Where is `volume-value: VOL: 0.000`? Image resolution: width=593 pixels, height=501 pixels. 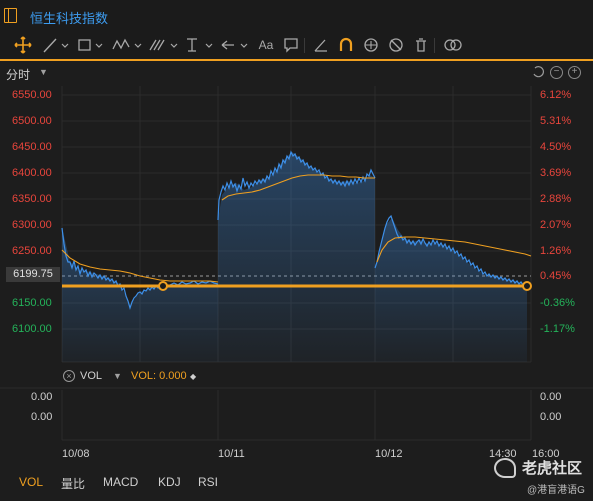 volume-value: VOL: 0.000 is located at coordinates (159, 376).